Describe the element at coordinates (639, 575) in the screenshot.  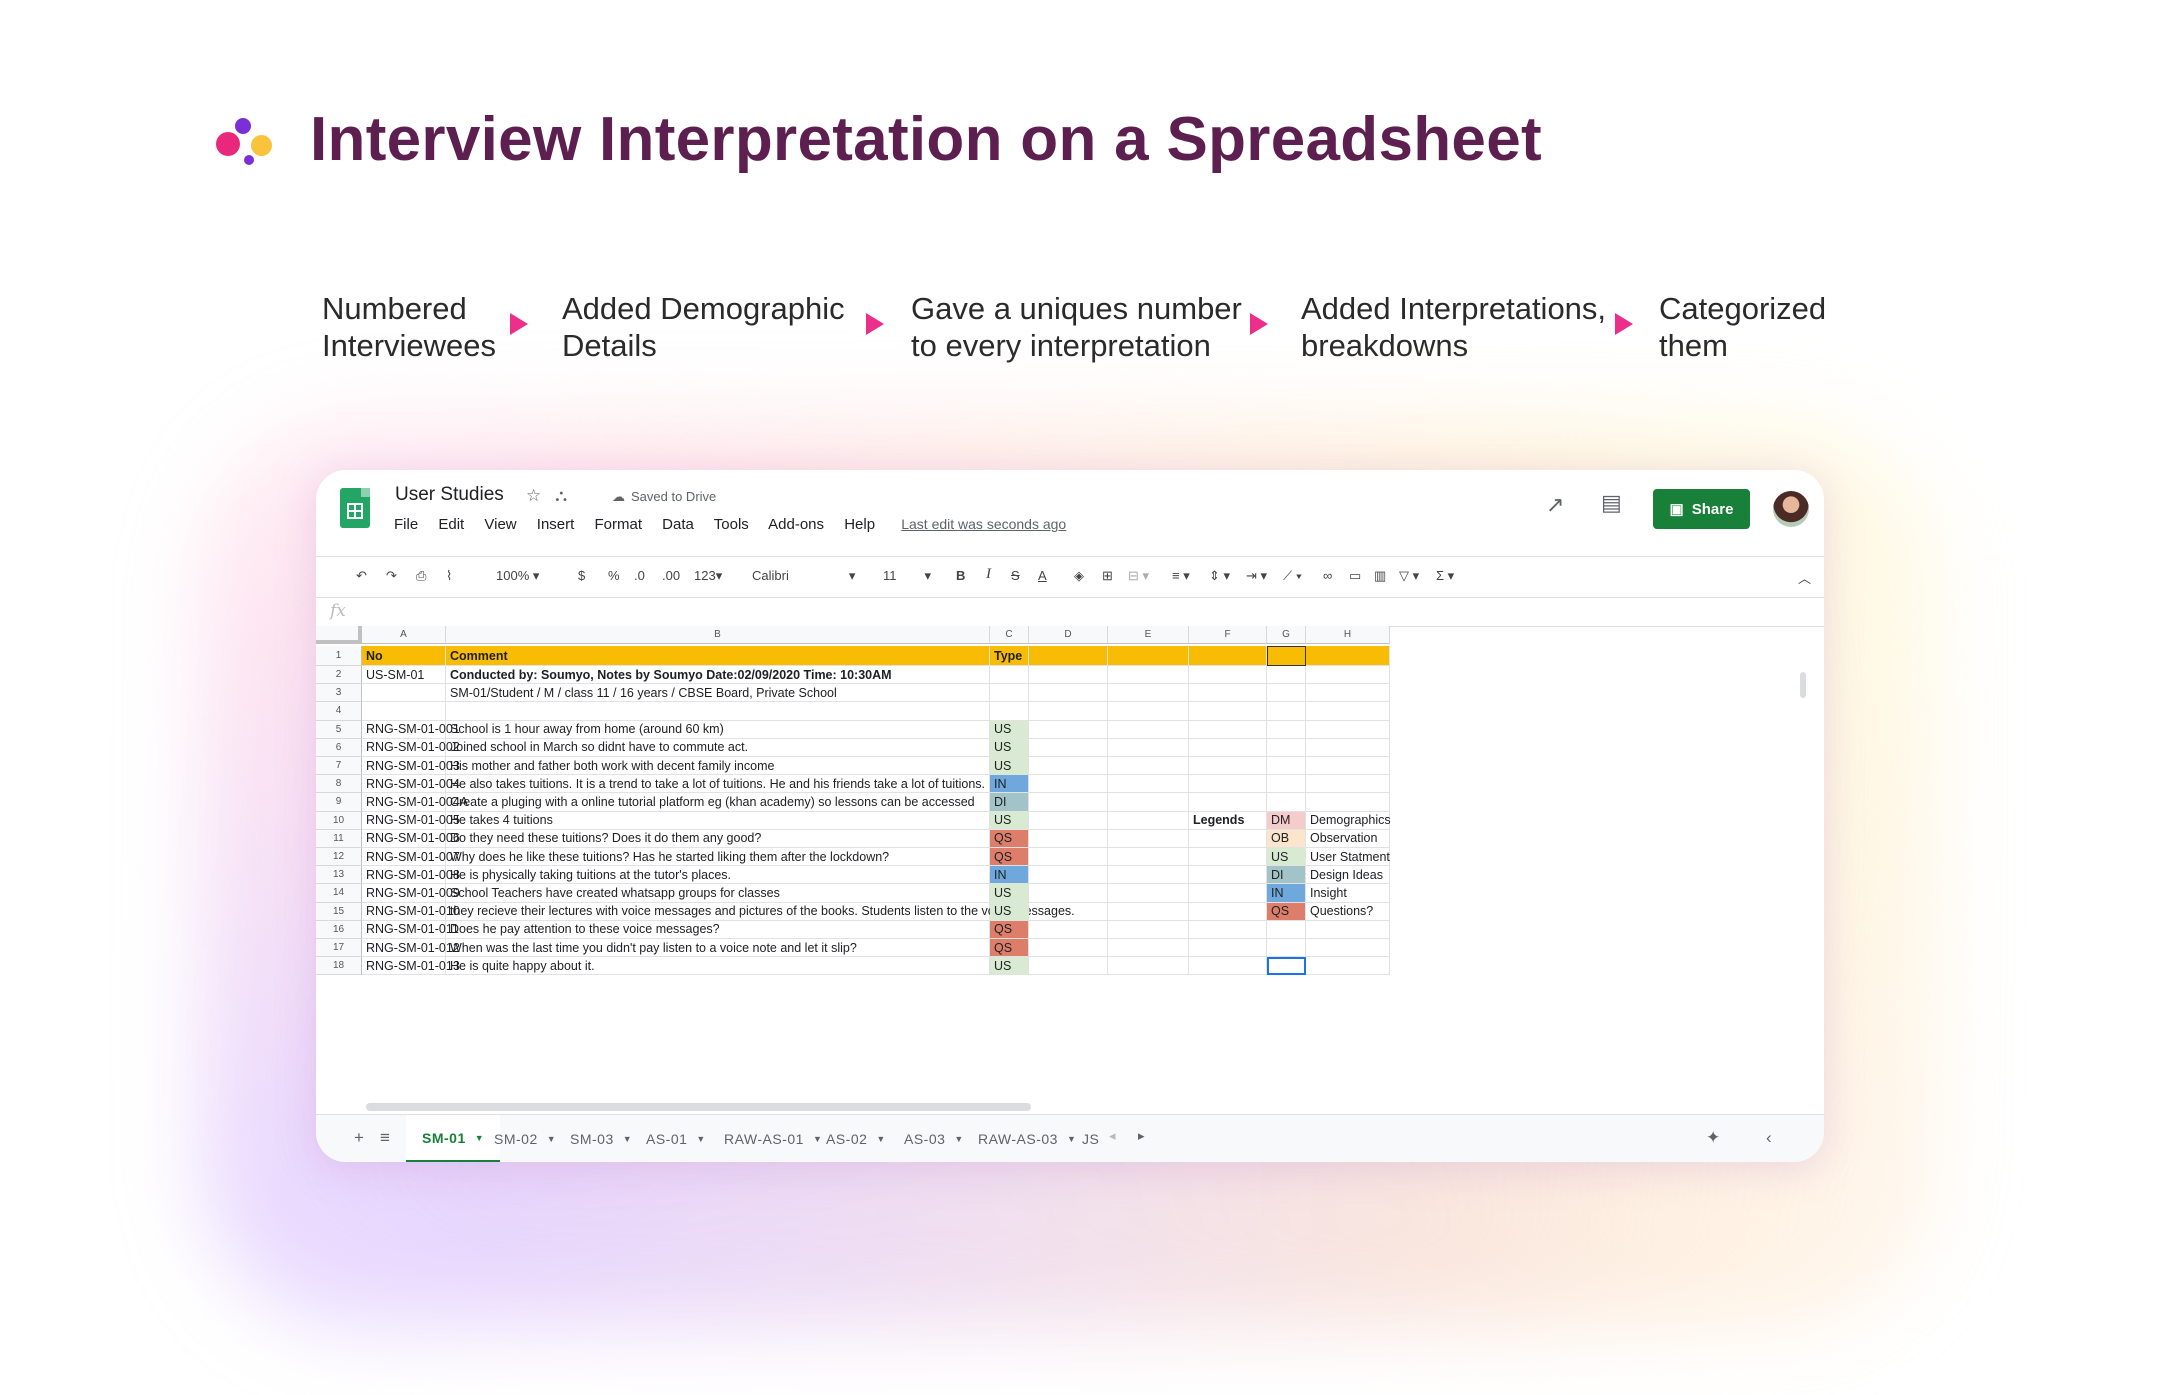
I see `decrease-decimal-button: .0` at that location.